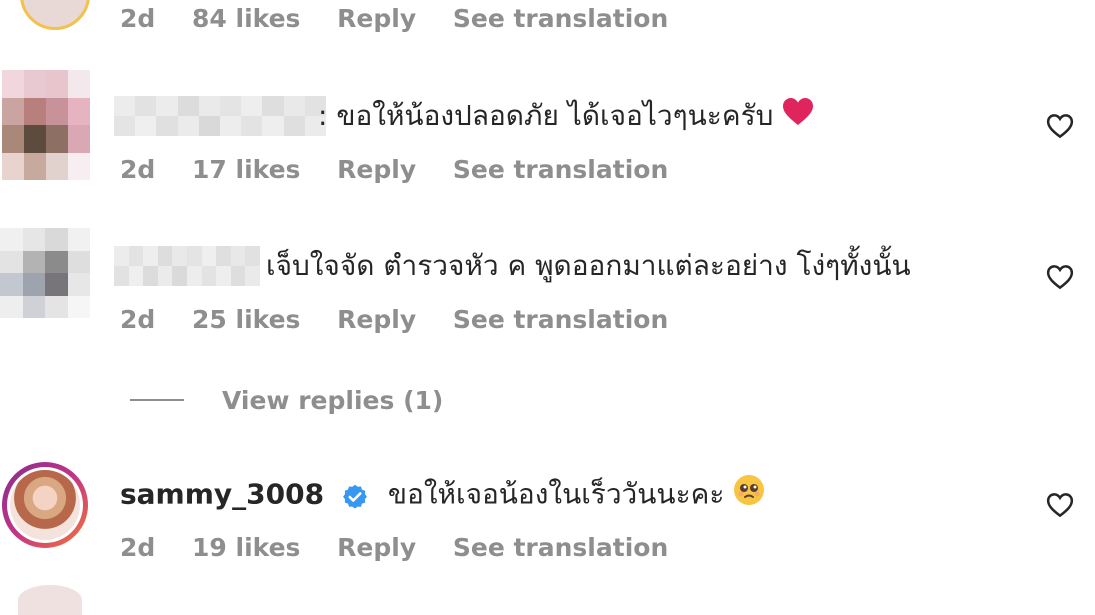 This screenshot has width=1095, height=615. I want to click on comment-text-content: ขอให้น้องปลอดภัย ได้เจอไวๆนะครับ, so click(555, 115).